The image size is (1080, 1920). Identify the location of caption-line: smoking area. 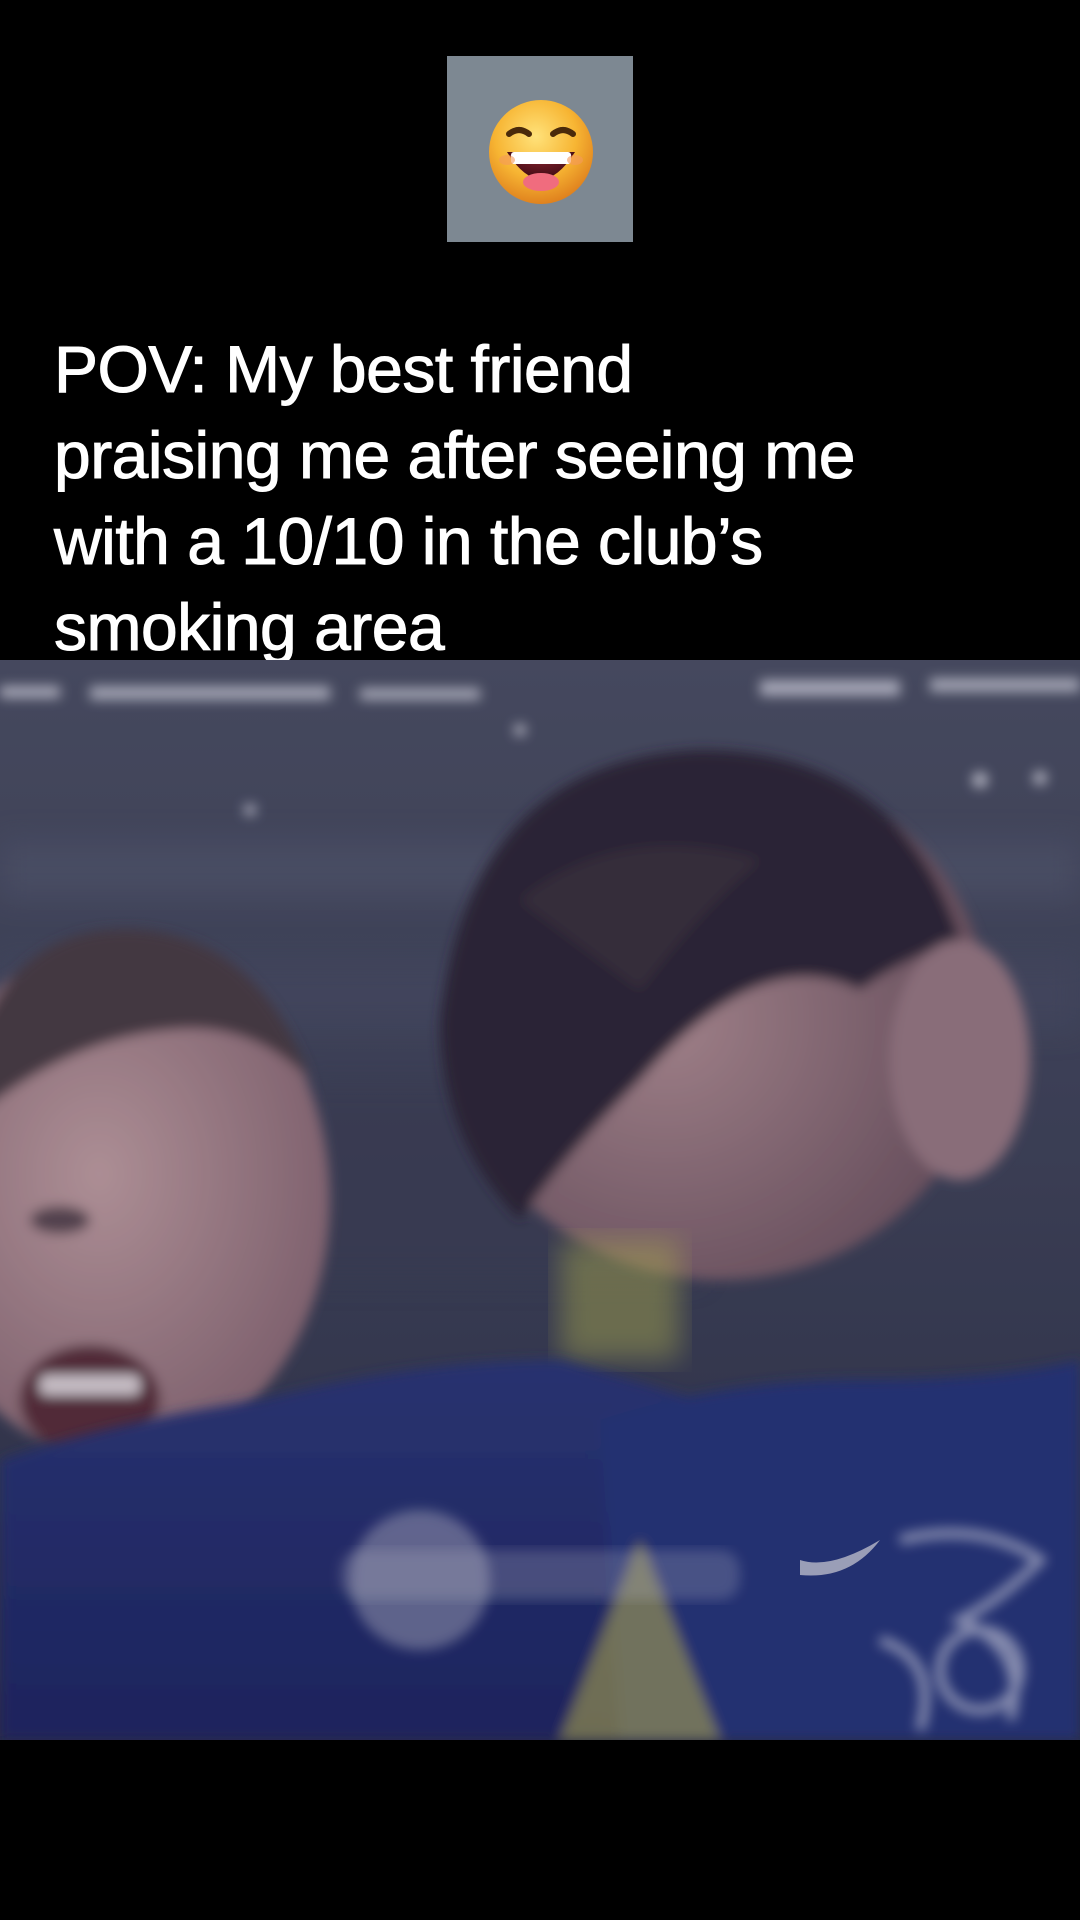
(250, 627).